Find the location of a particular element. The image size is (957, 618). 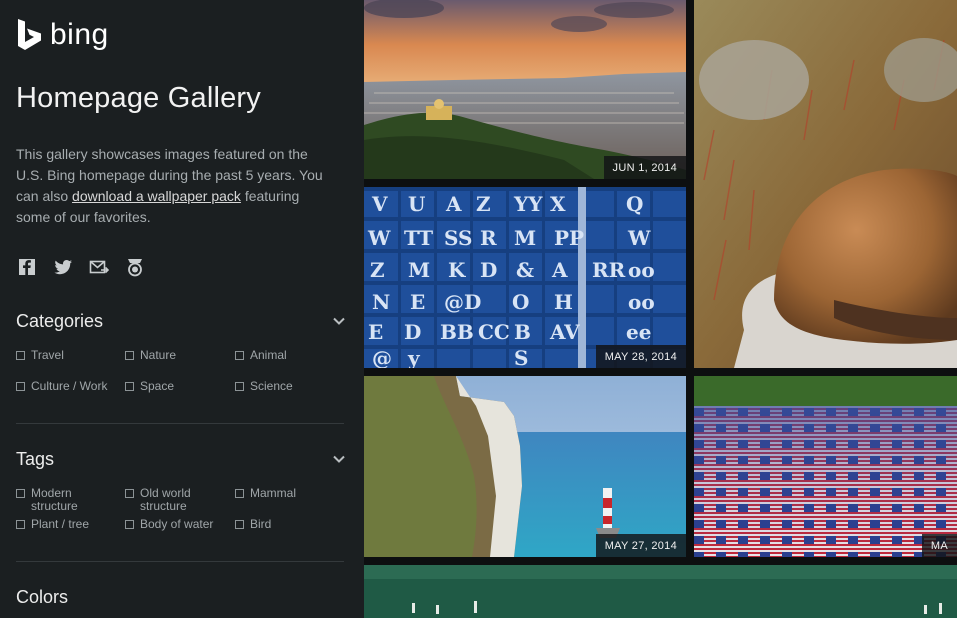

svg-text: N is located at coordinates (381, 302).